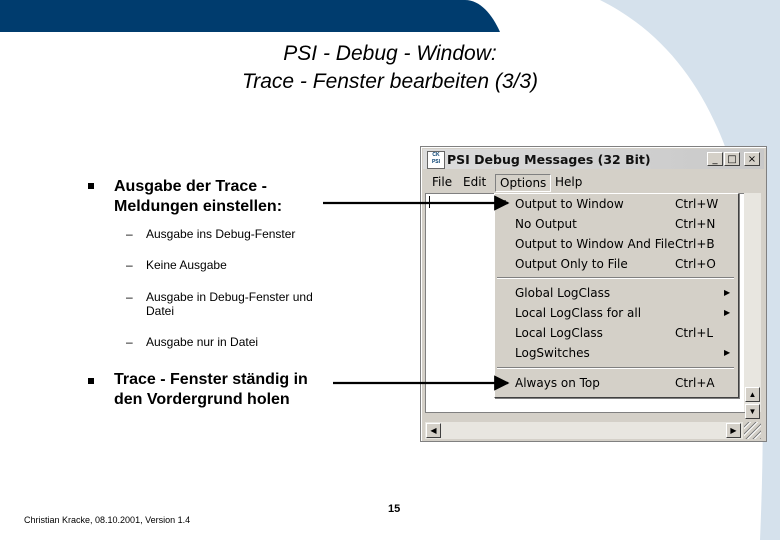  I want to click on page-number: 15, so click(394, 509).